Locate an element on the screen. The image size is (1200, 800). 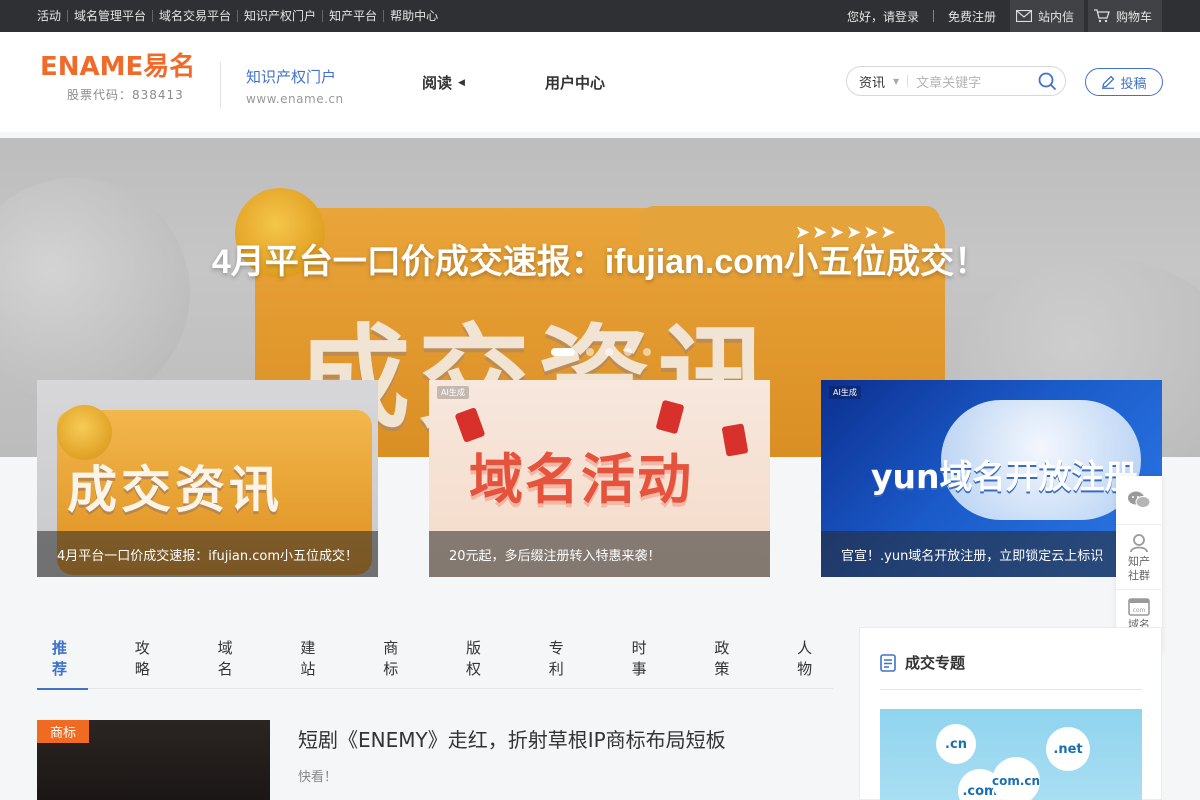
nav-item-user-center-label: 用户中心 is located at coordinates (574, 83).